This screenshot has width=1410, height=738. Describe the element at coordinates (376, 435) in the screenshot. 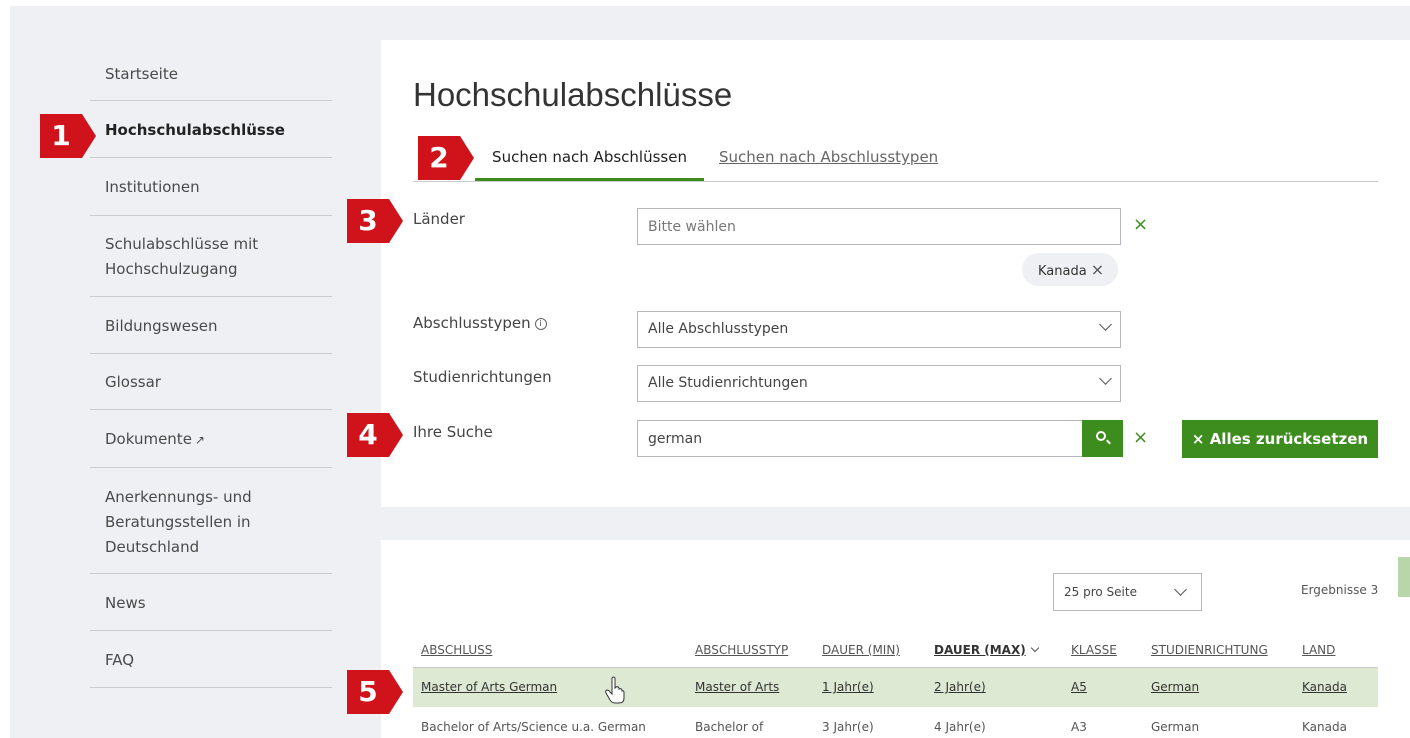

I see `marker-4: 4` at that location.